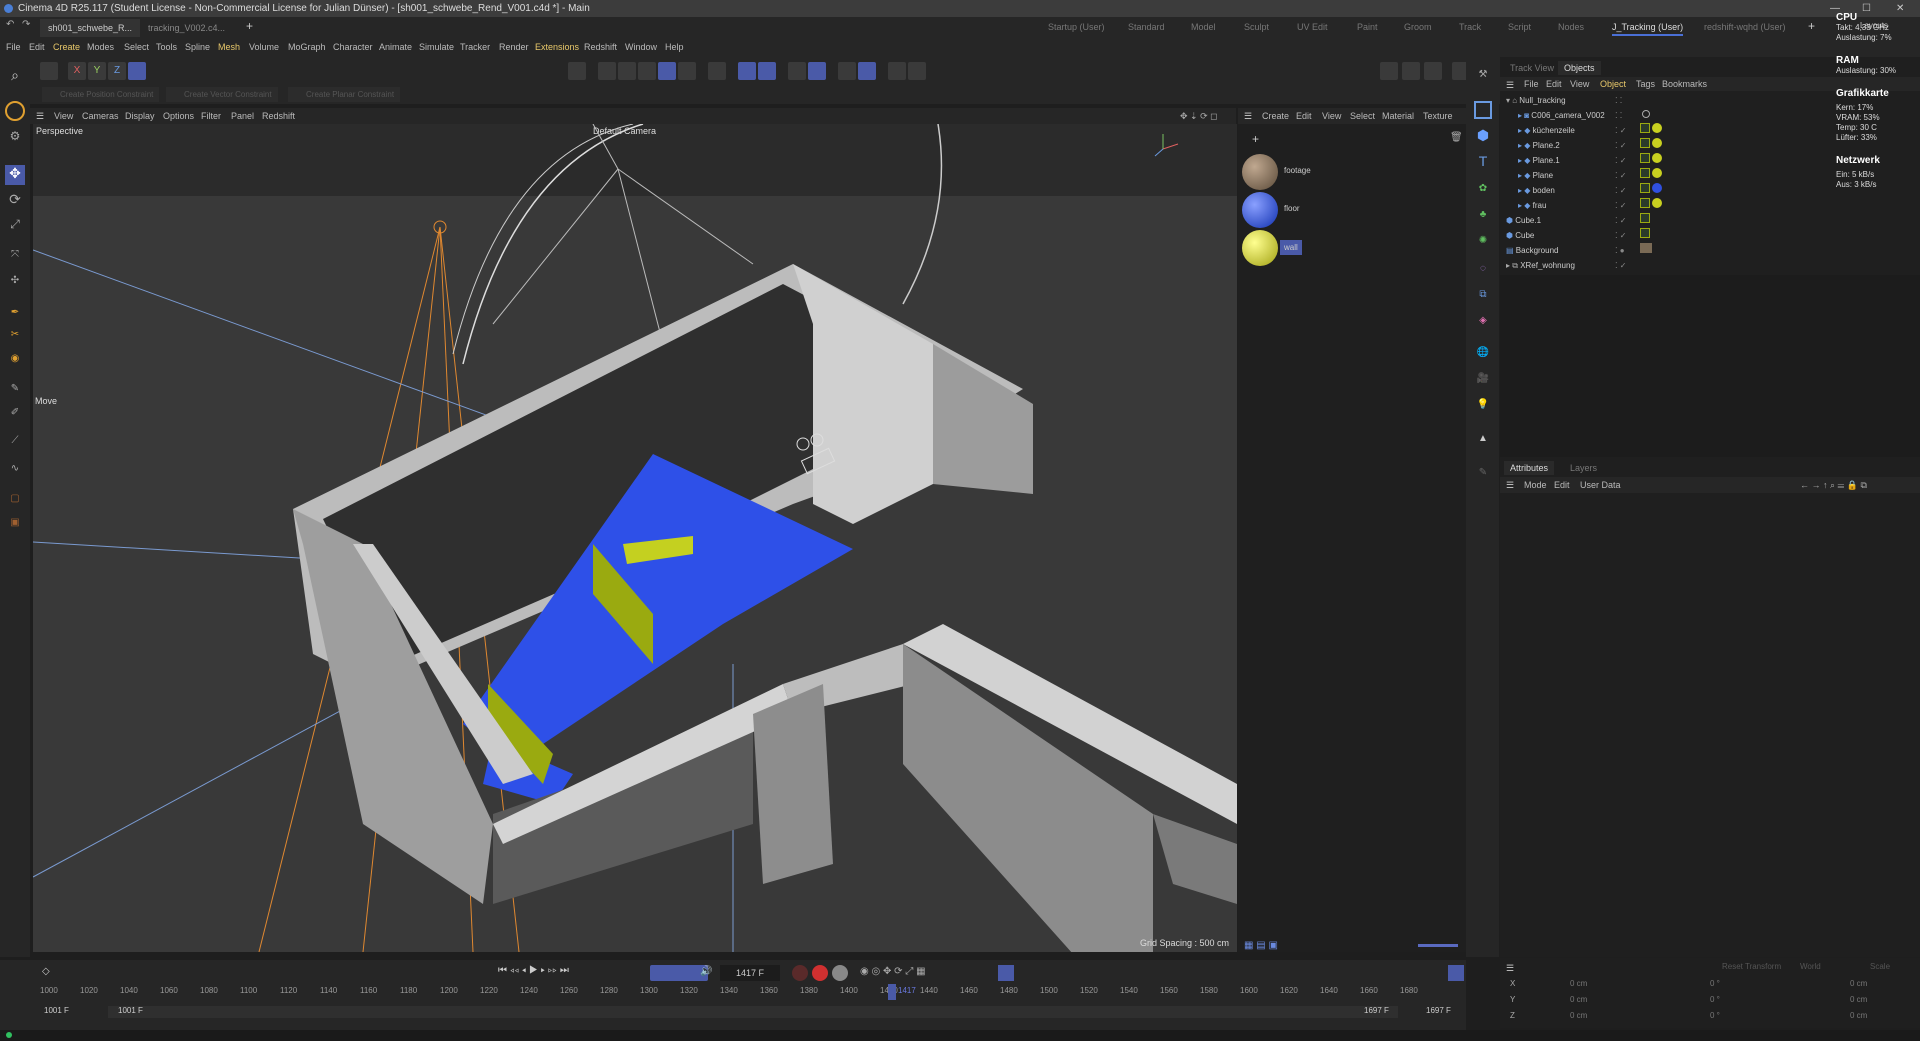 The width and height of the screenshot is (1920, 1041). Describe the element at coordinates (101, 94) in the screenshot. I see `create-position-constraint-button: Create Position Constraint` at that location.